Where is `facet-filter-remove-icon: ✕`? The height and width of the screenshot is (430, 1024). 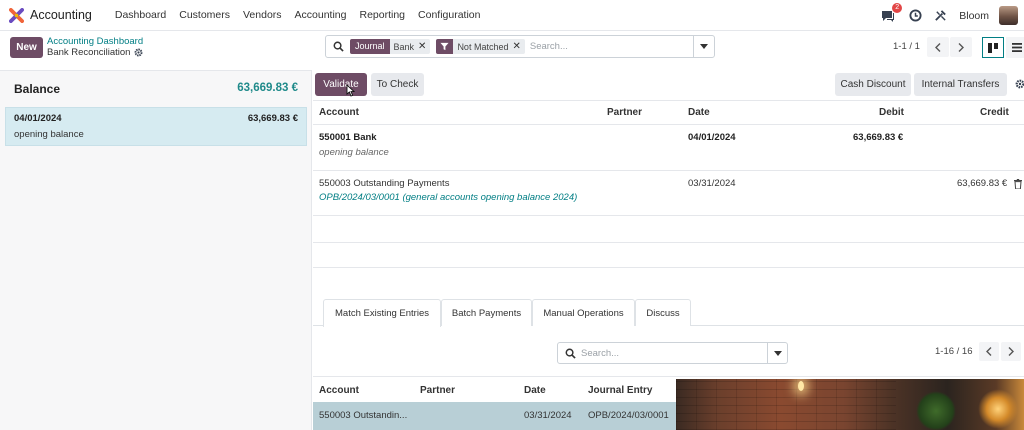 facet-filter-remove-icon: ✕ is located at coordinates (518, 46).